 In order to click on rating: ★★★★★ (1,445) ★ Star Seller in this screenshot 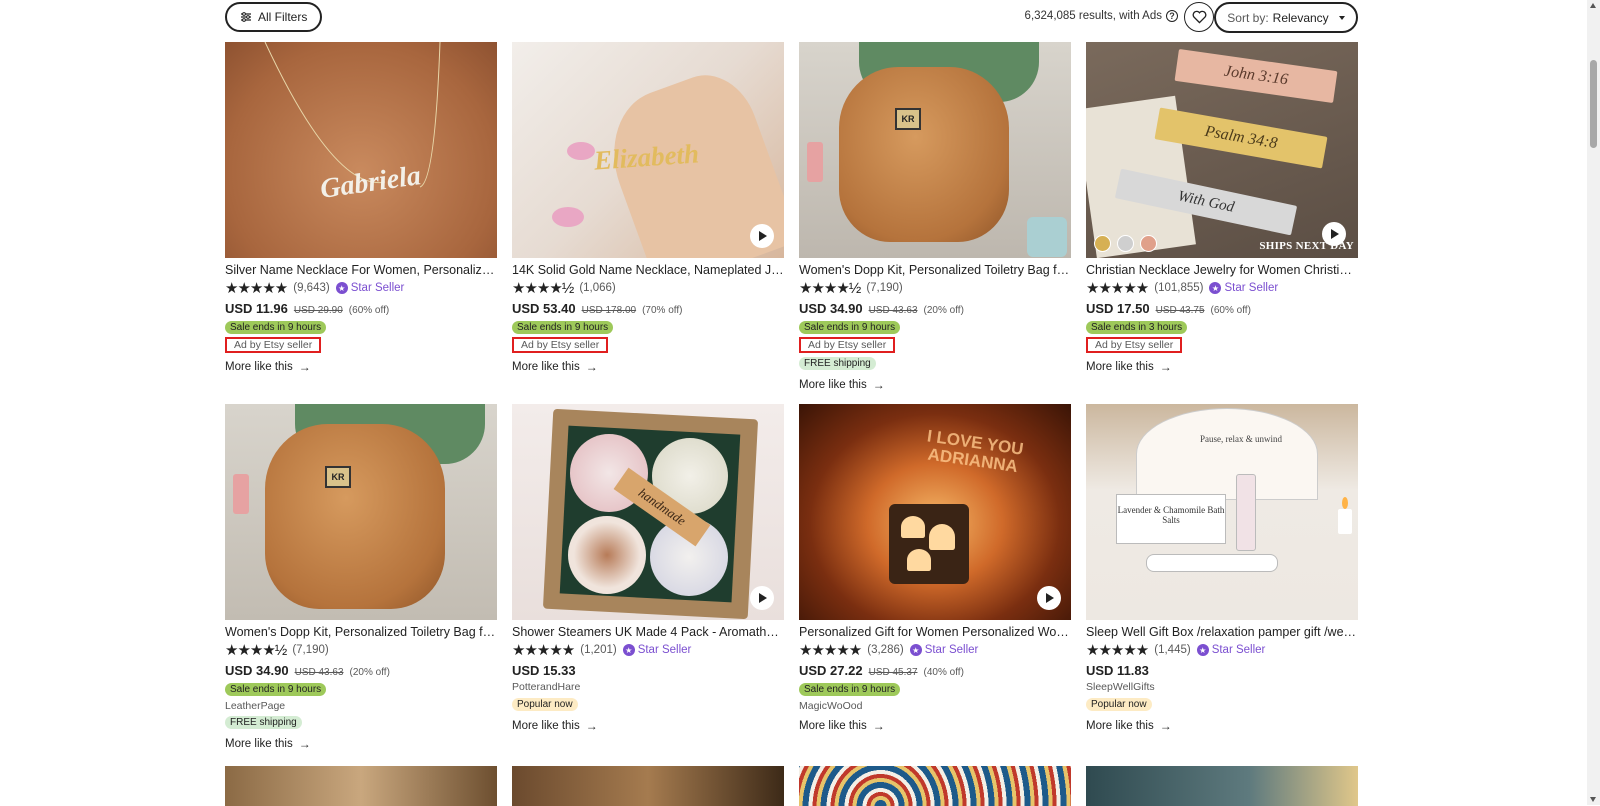, I will do `click(1222, 650)`.